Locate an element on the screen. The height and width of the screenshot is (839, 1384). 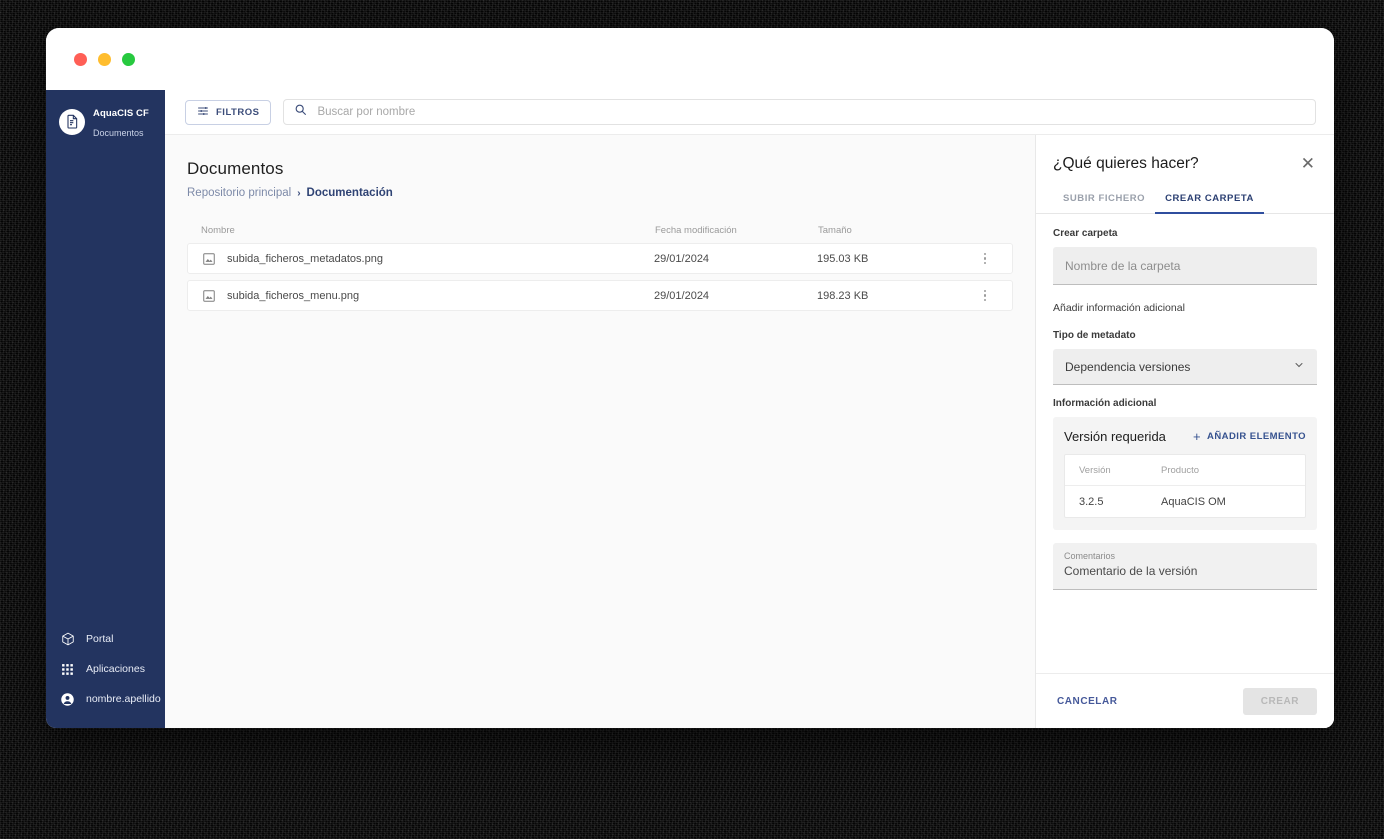
document-app-icon is located at coordinates (72, 122).